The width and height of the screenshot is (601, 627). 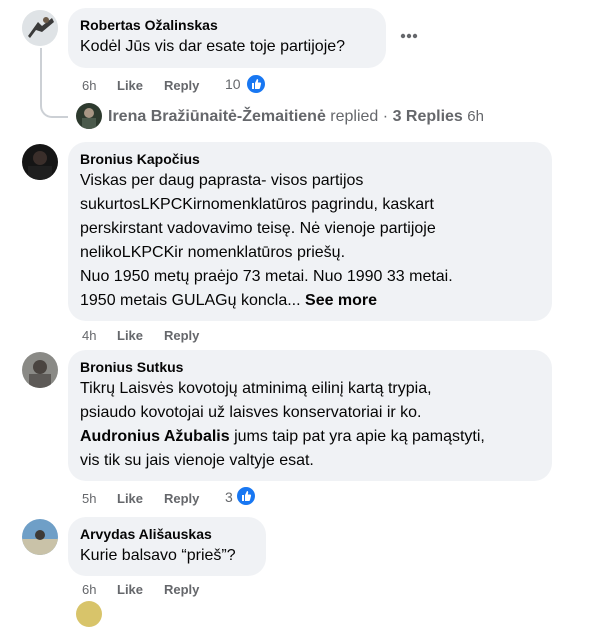 What do you see at coordinates (233, 84) in the screenshot?
I see `reaction-count: 10` at bounding box center [233, 84].